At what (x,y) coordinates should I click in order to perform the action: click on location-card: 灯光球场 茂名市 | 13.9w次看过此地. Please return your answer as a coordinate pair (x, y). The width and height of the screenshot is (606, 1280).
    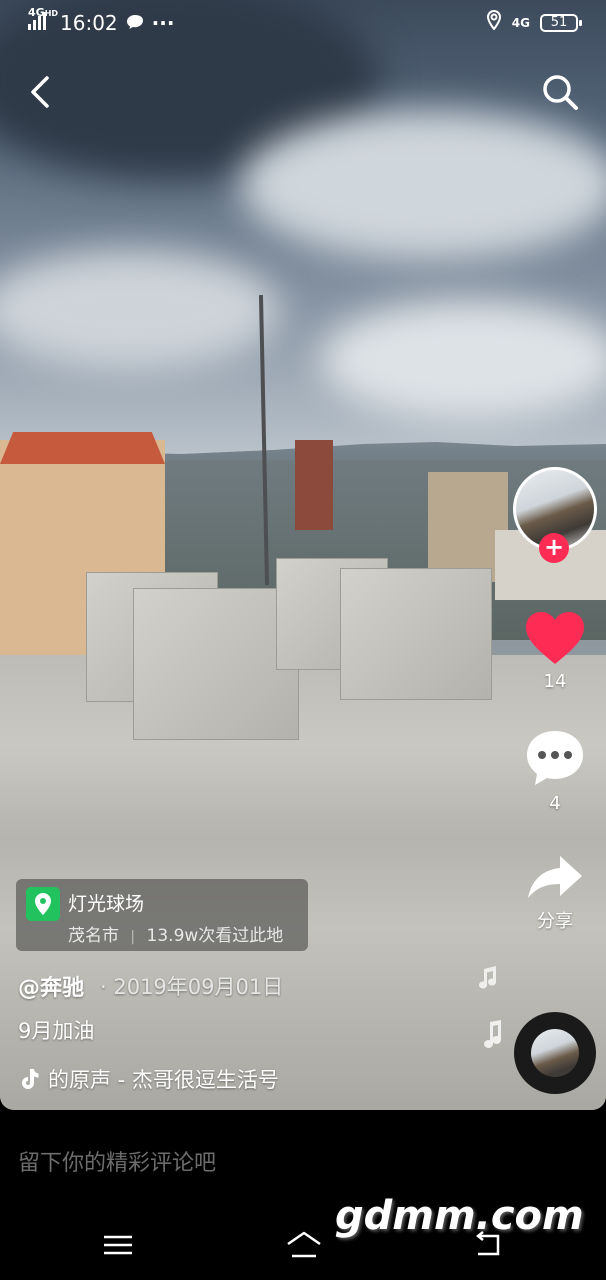
    Looking at the image, I should click on (162, 915).